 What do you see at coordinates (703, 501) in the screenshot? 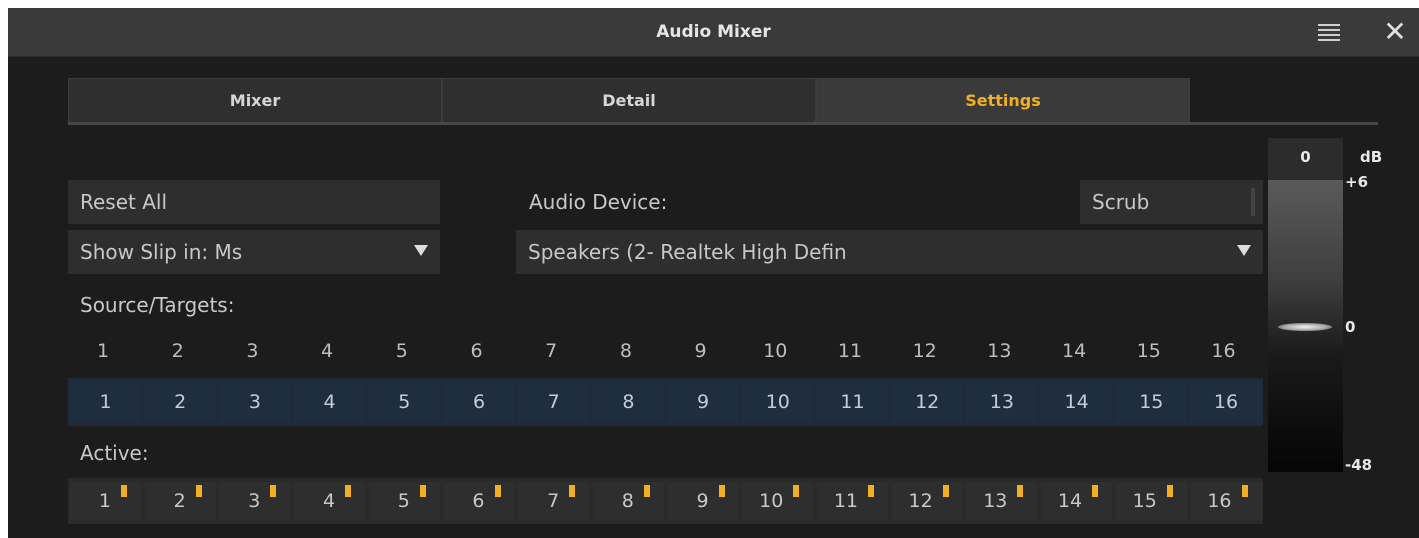
I see `active-channel-toggle: 9` at bounding box center [703, 501].